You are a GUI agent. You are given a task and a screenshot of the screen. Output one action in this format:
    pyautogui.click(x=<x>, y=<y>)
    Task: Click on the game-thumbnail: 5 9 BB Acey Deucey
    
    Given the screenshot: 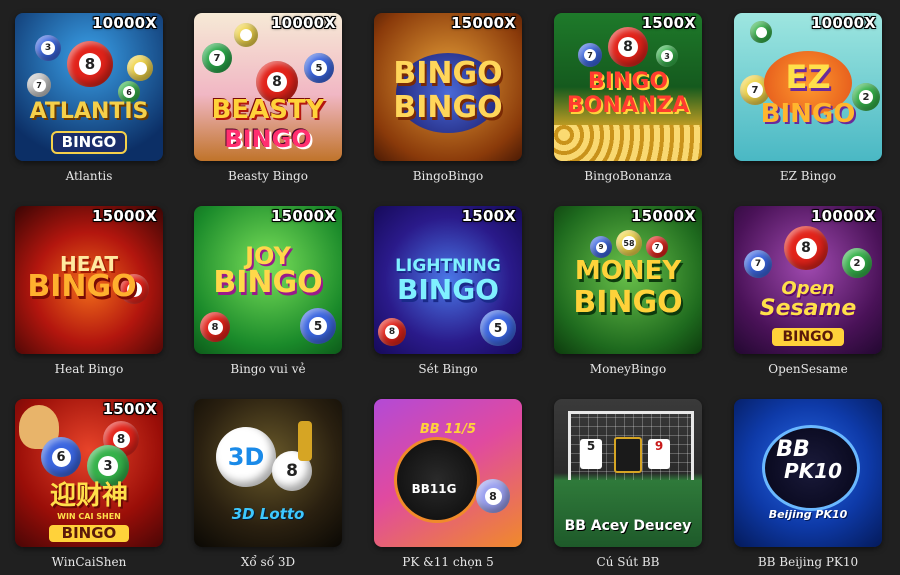 What is the action you would take?
    pyautogui.click(x=628, y=473)
    